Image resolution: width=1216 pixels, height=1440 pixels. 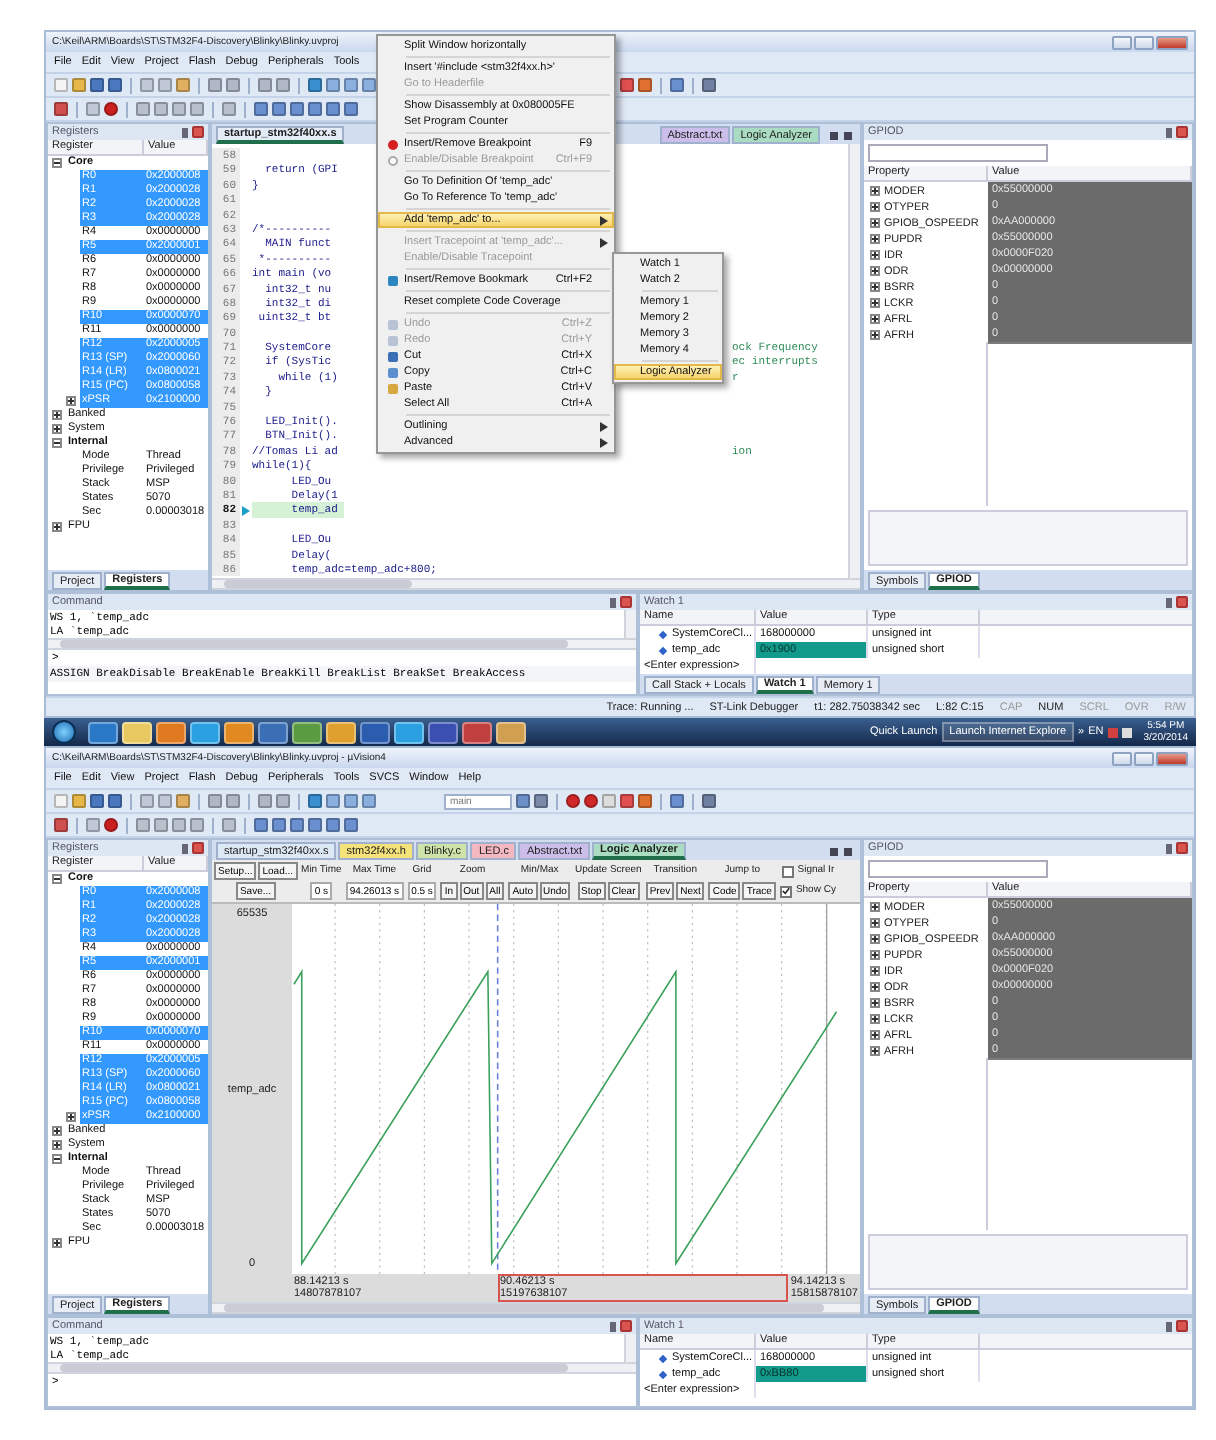 What do you see at coordinates (64, 732) in the screenshot?
I see `start-button` at bounding box center [64, 732].